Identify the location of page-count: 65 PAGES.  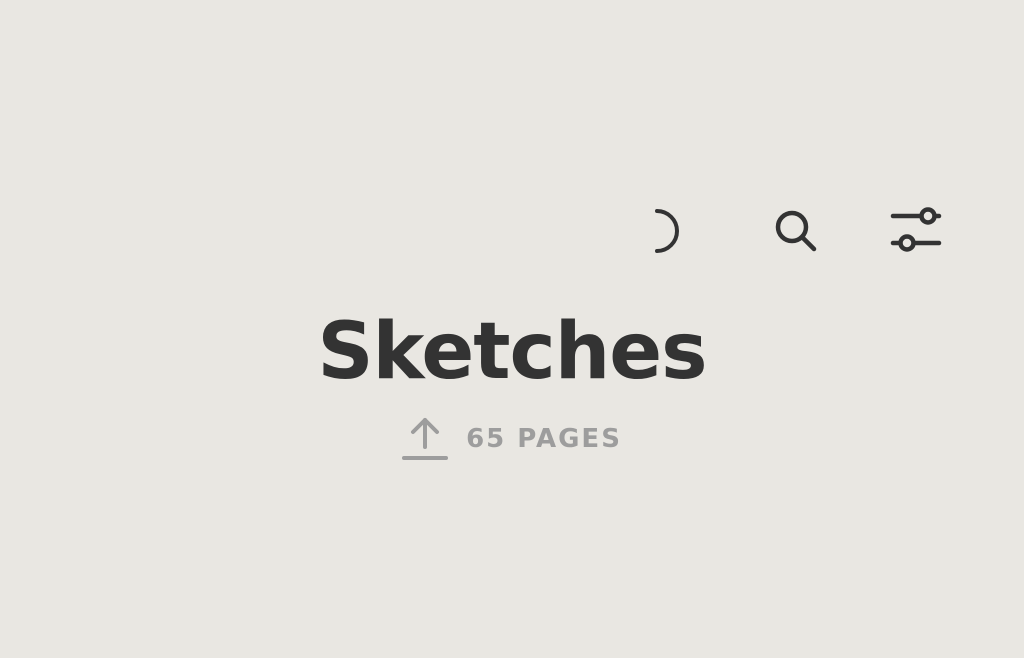
(544, 439).